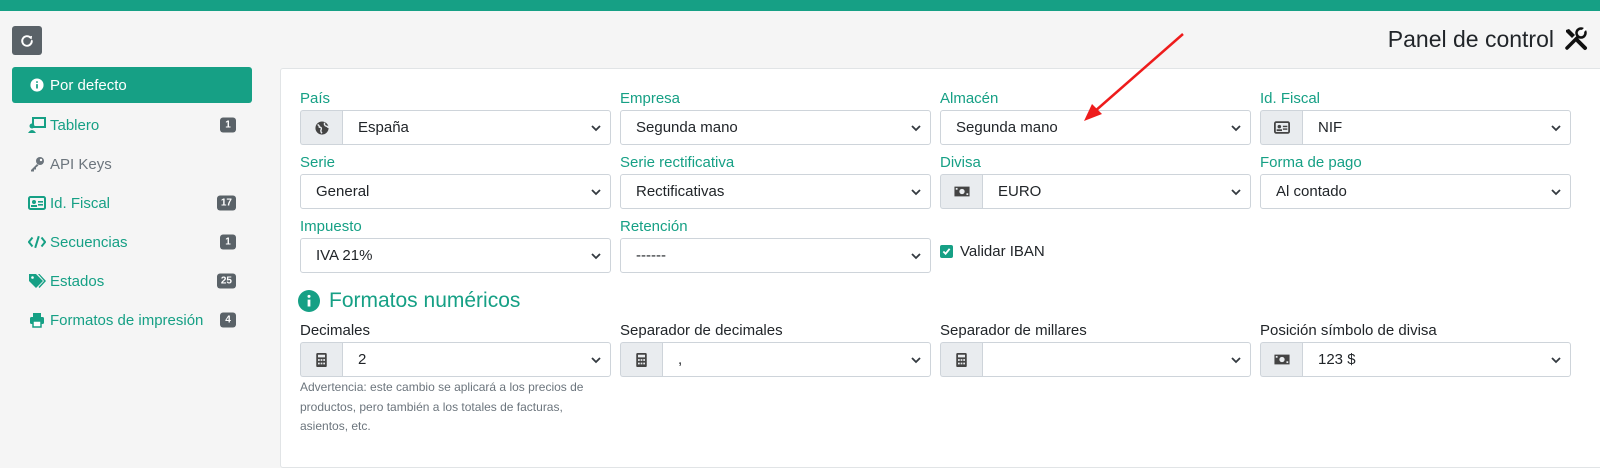 Image resolution: width=1600 pixels, height=468 pixels. Describe the element at coordinates (476, 127) in the screenshot. I see `pais-select: España` at that location.